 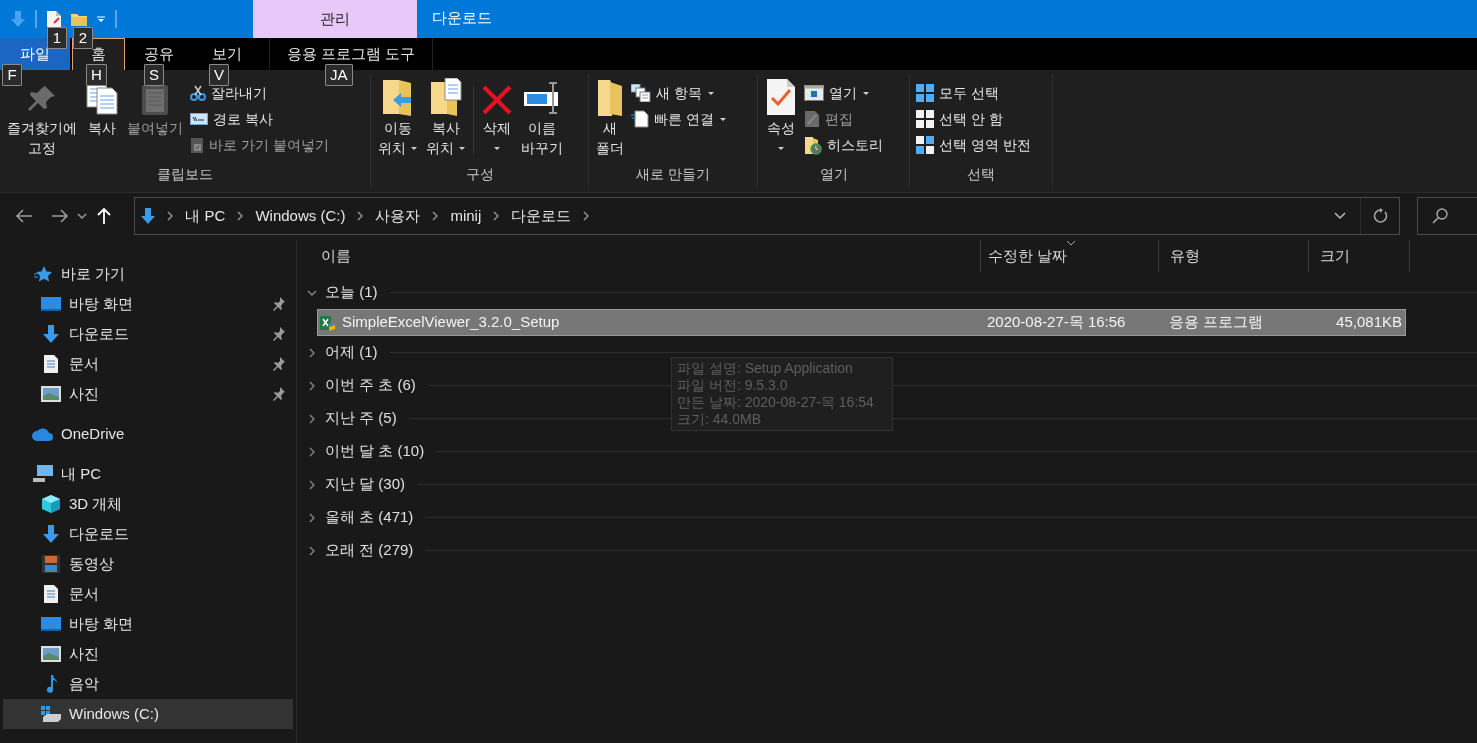 I want to click on keytip-tooltip: 1, so click(x=57, y=38).